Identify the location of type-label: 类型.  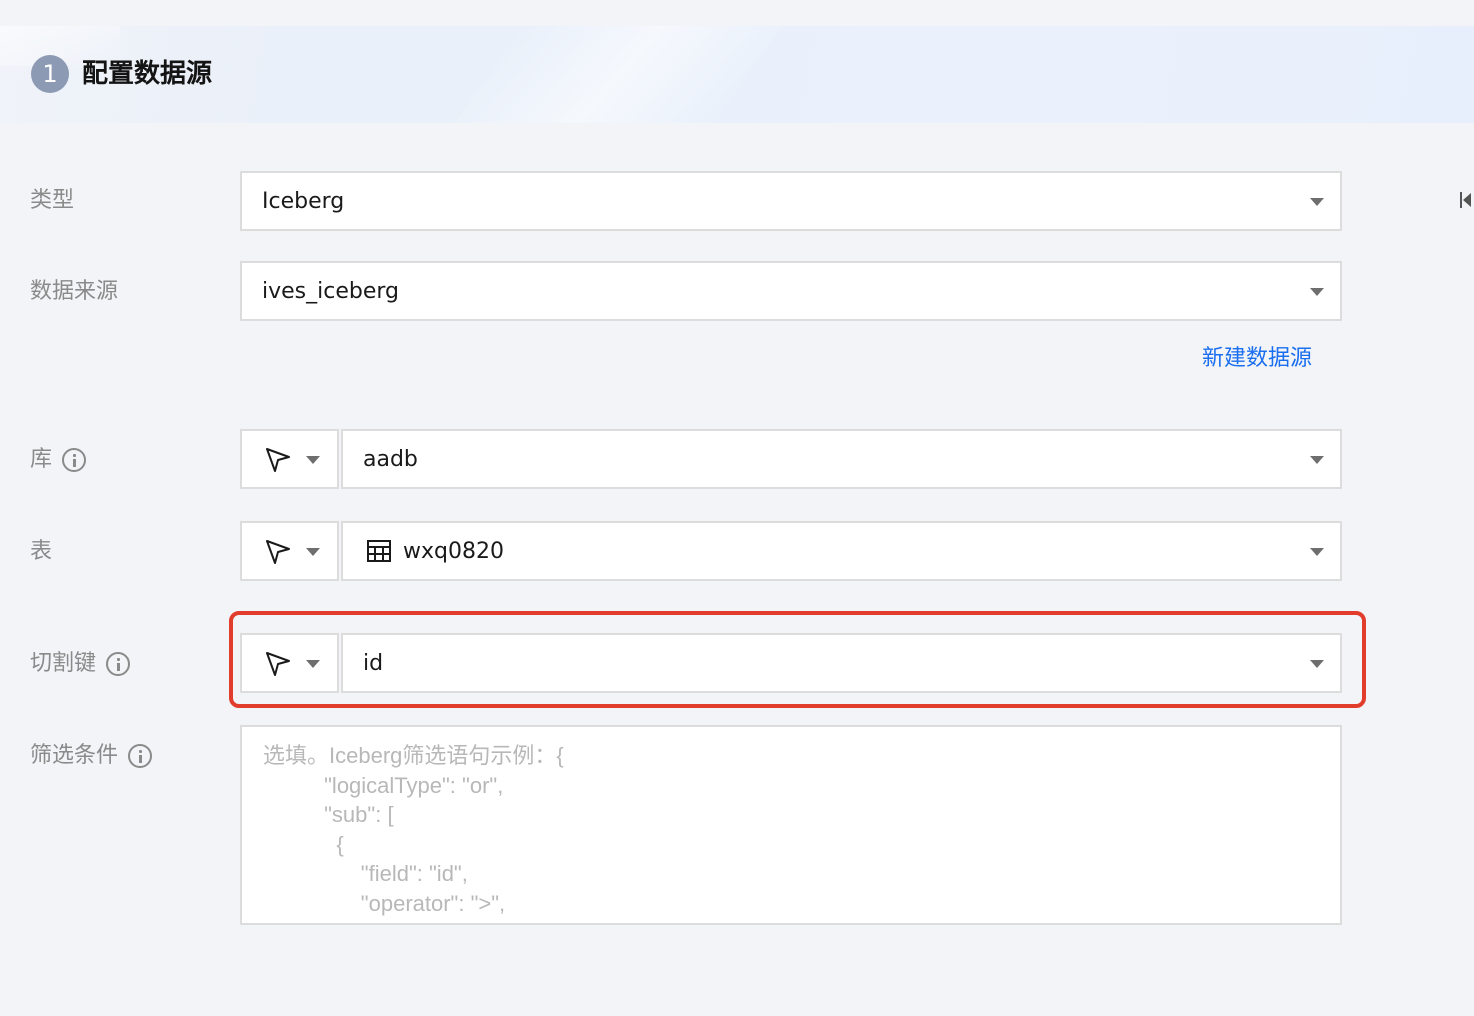
(52, 200).